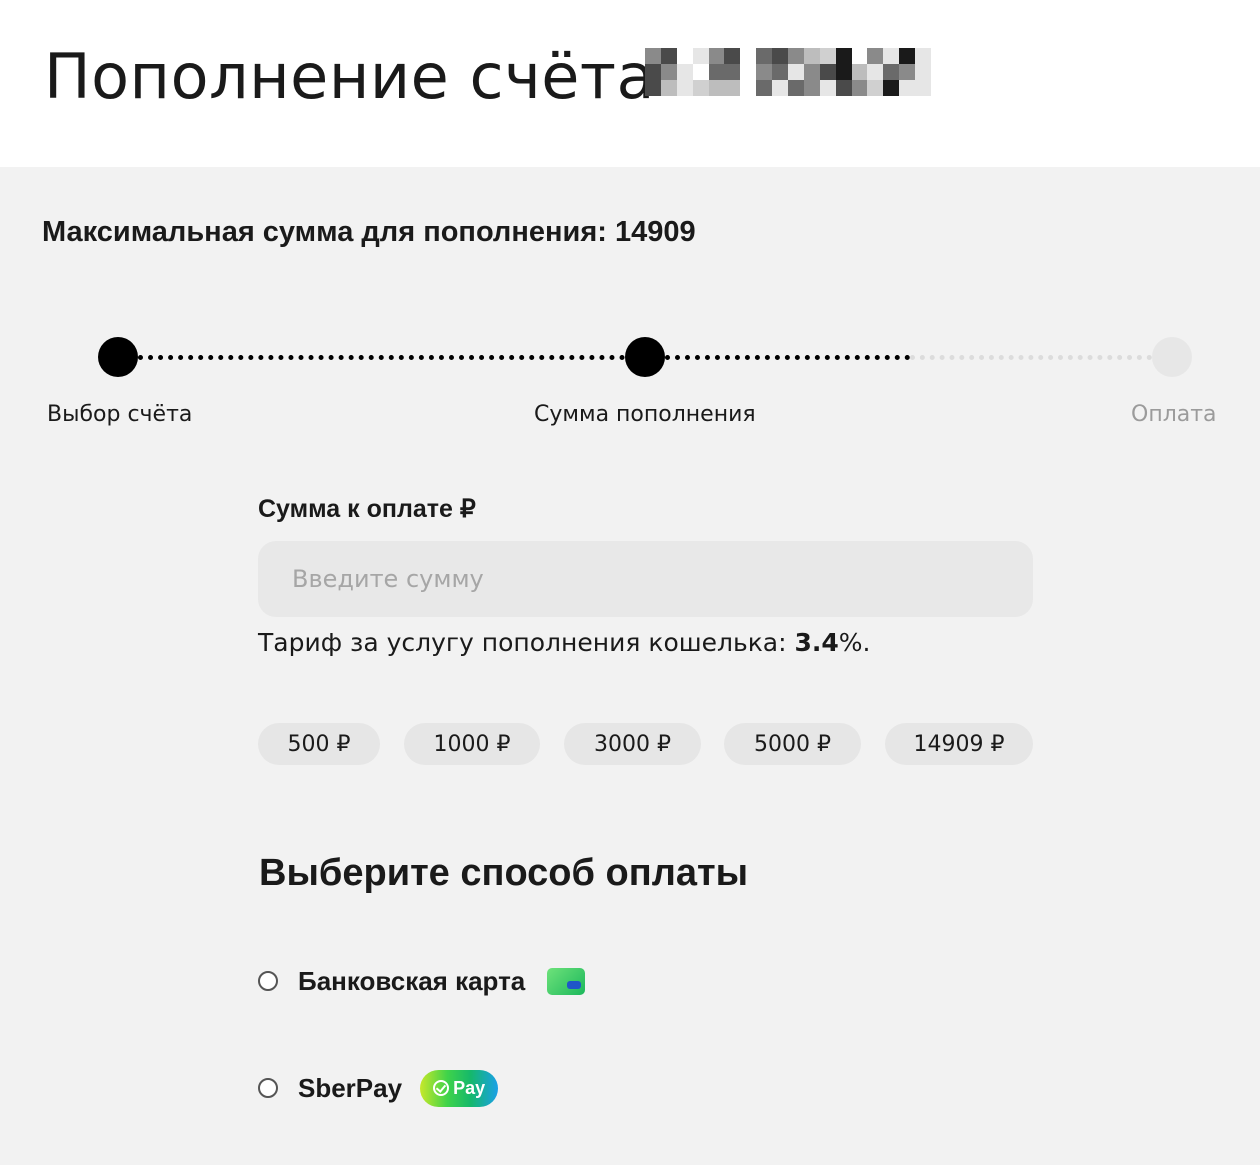 This screenshot has height=1165, width=1260. What do you see at coordinates (854, 642) in the screenshot?
I see `tariff-suffix: %.` at bounding box center [854, 642].